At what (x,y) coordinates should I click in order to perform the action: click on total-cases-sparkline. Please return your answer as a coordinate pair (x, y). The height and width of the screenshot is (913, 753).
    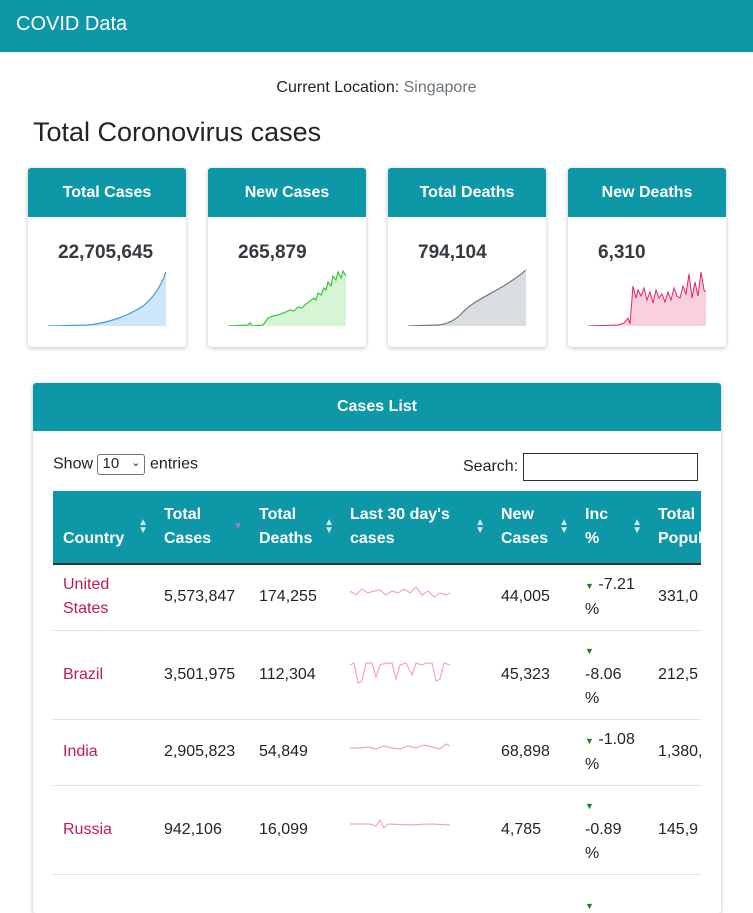
    Looking at the image, I should click on (107, 298).